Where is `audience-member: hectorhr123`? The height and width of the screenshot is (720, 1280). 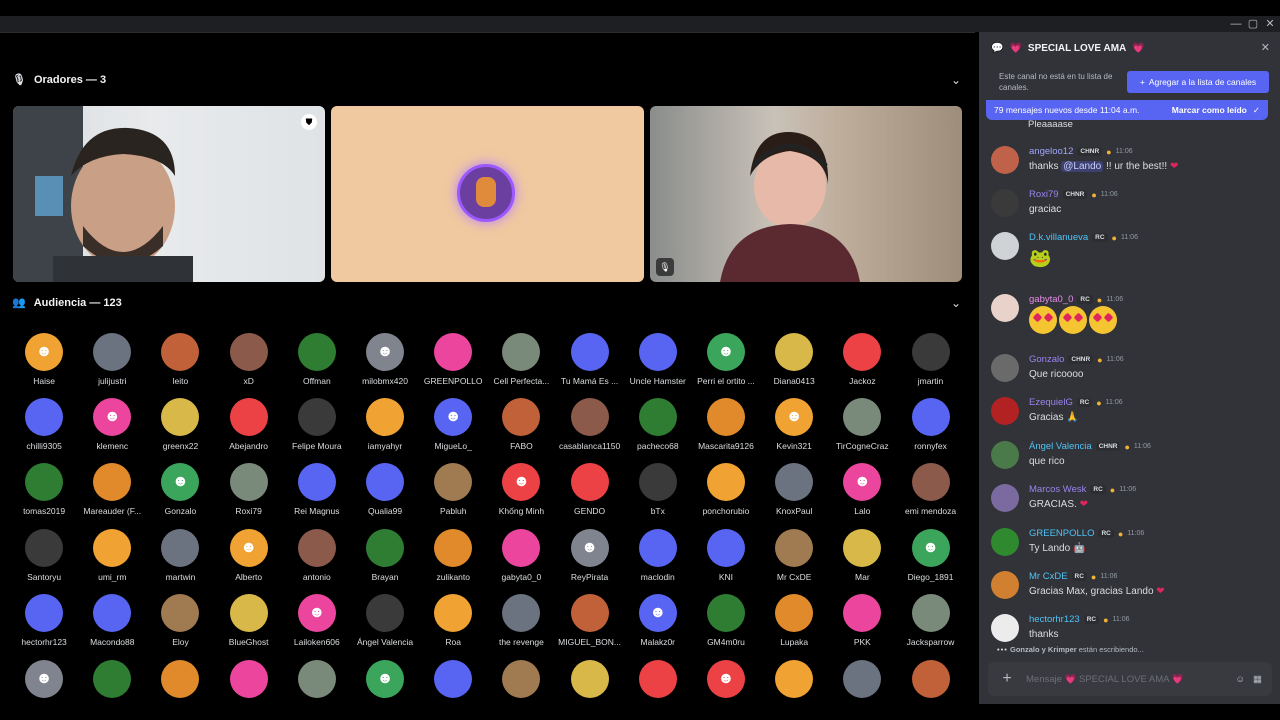 audience-member: hectorhr123 is located at coordinates (44, 620).